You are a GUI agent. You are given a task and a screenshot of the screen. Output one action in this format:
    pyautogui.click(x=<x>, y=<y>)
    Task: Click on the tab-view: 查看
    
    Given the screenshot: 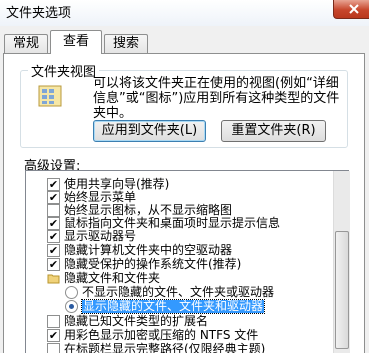 What is the action you would take?
    pyautogui.click(x=76, y=42)
    